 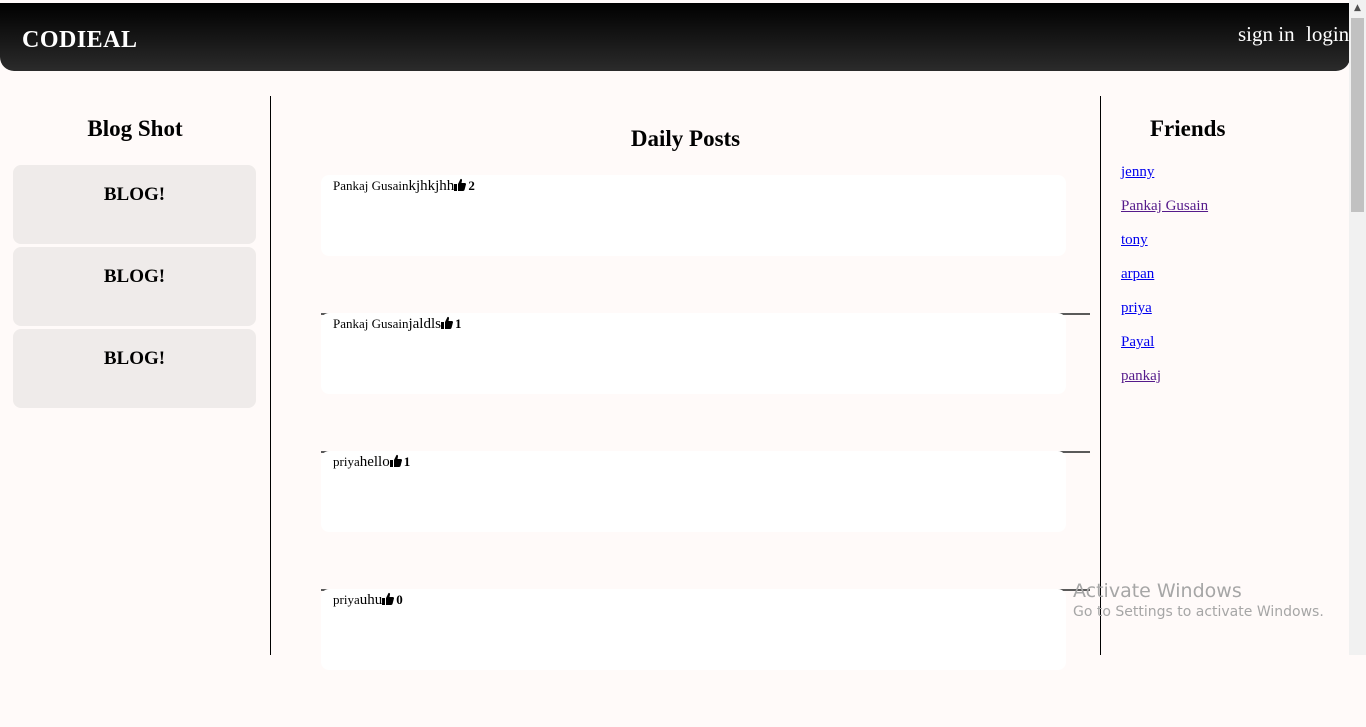 I want to click on friend-link: Pankaj Gusain, so click(x=1164, y=206).